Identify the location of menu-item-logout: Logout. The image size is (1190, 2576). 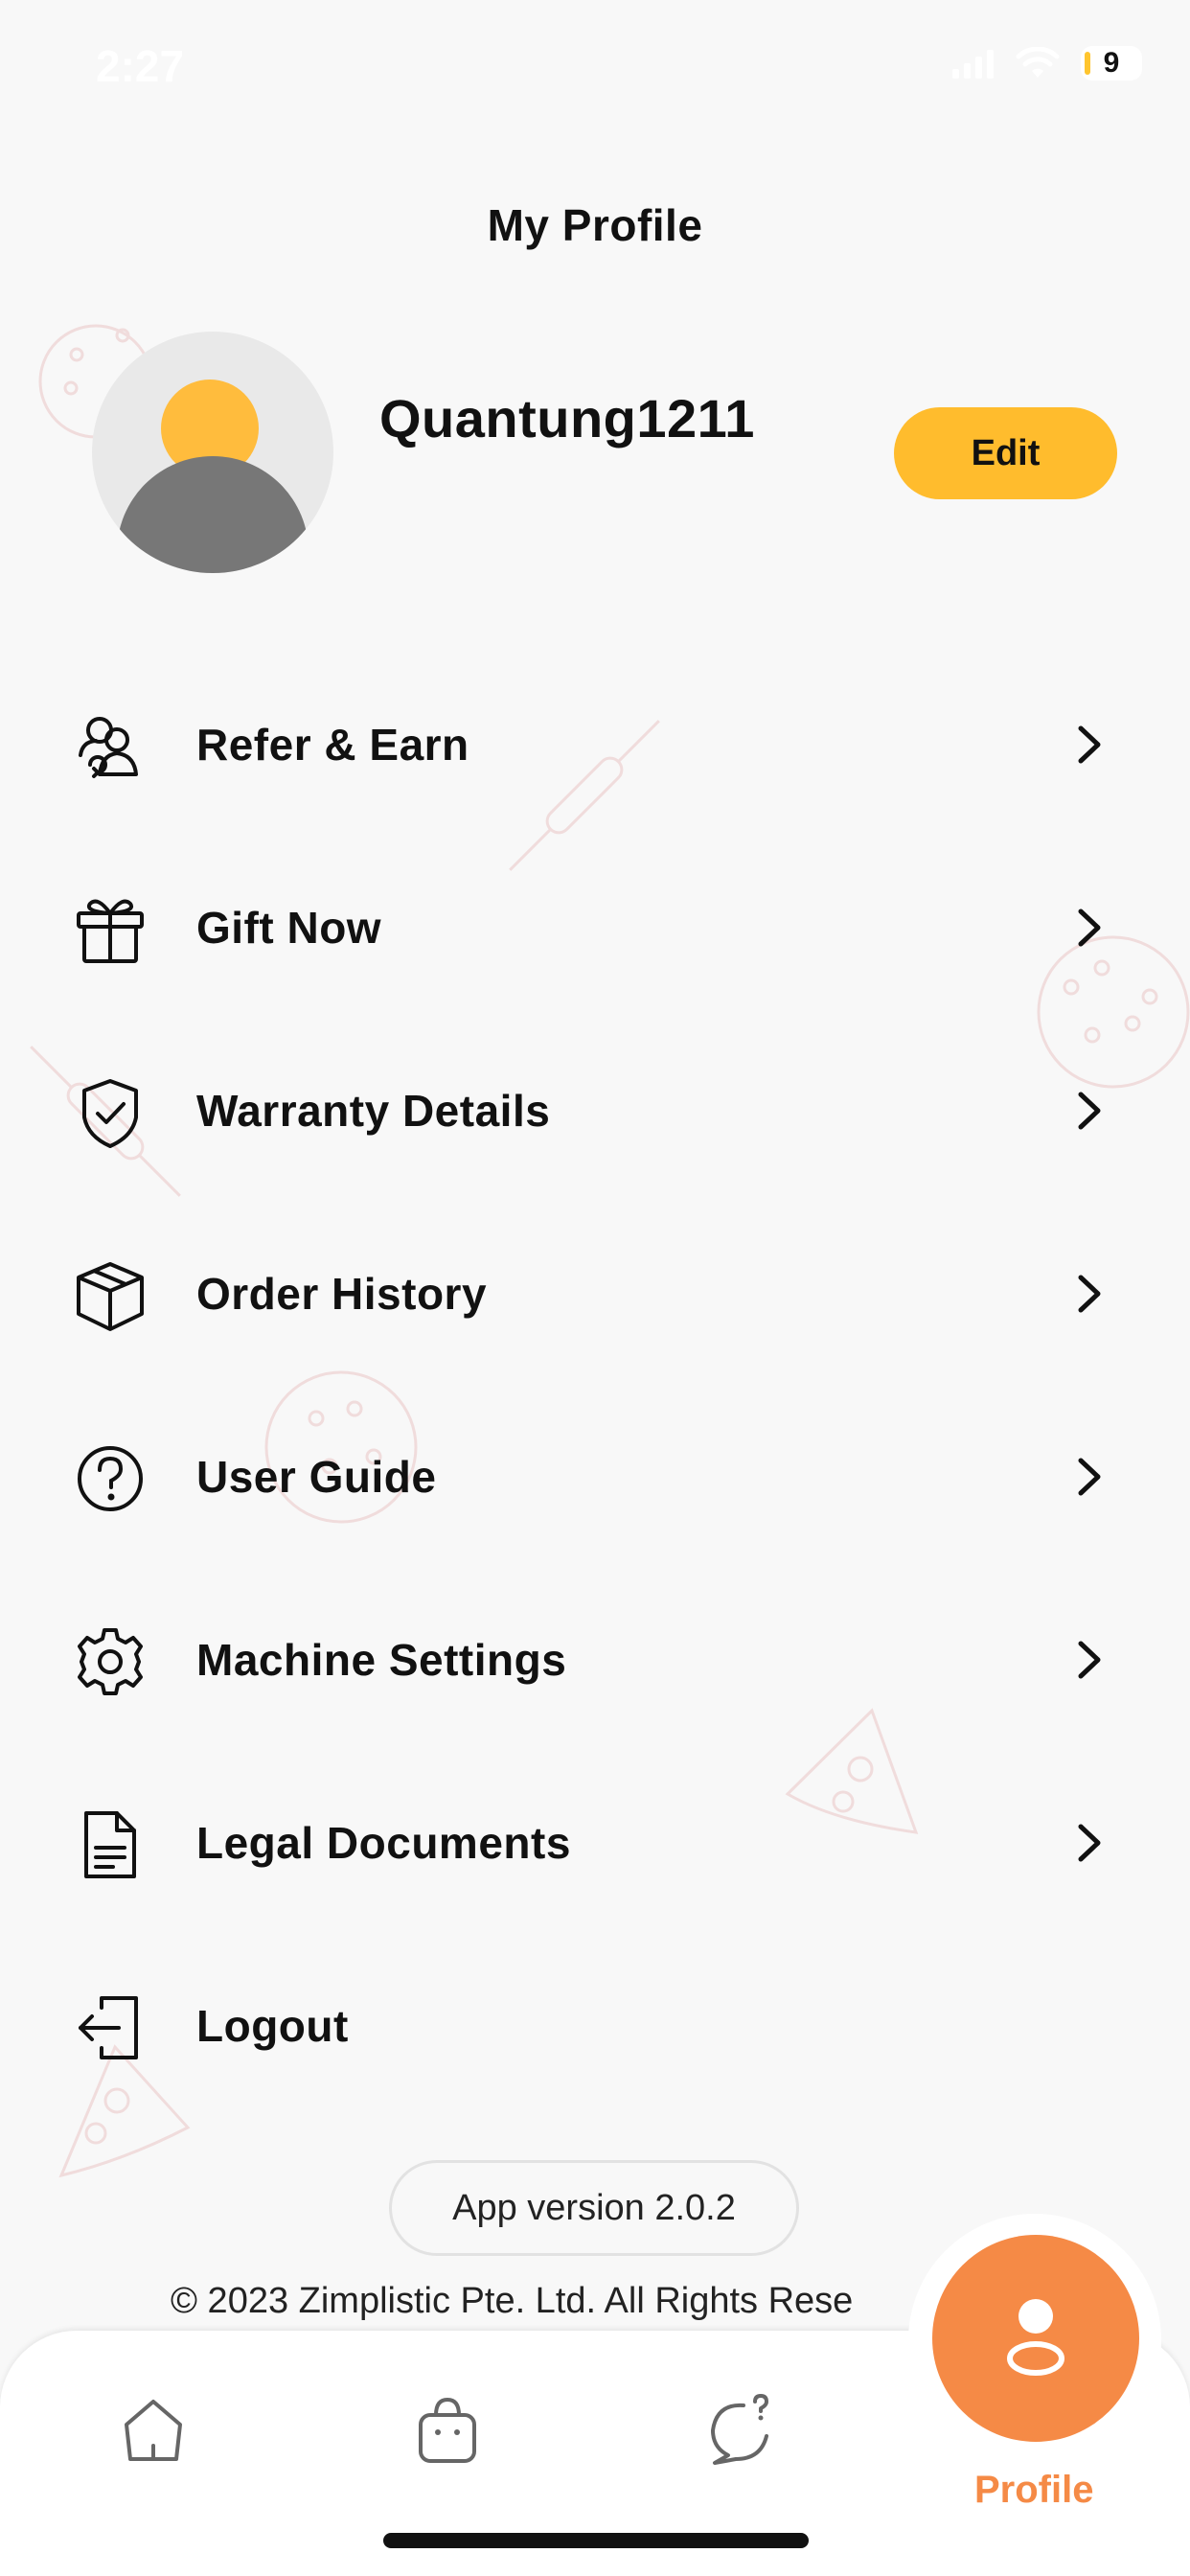
(595, 2024).